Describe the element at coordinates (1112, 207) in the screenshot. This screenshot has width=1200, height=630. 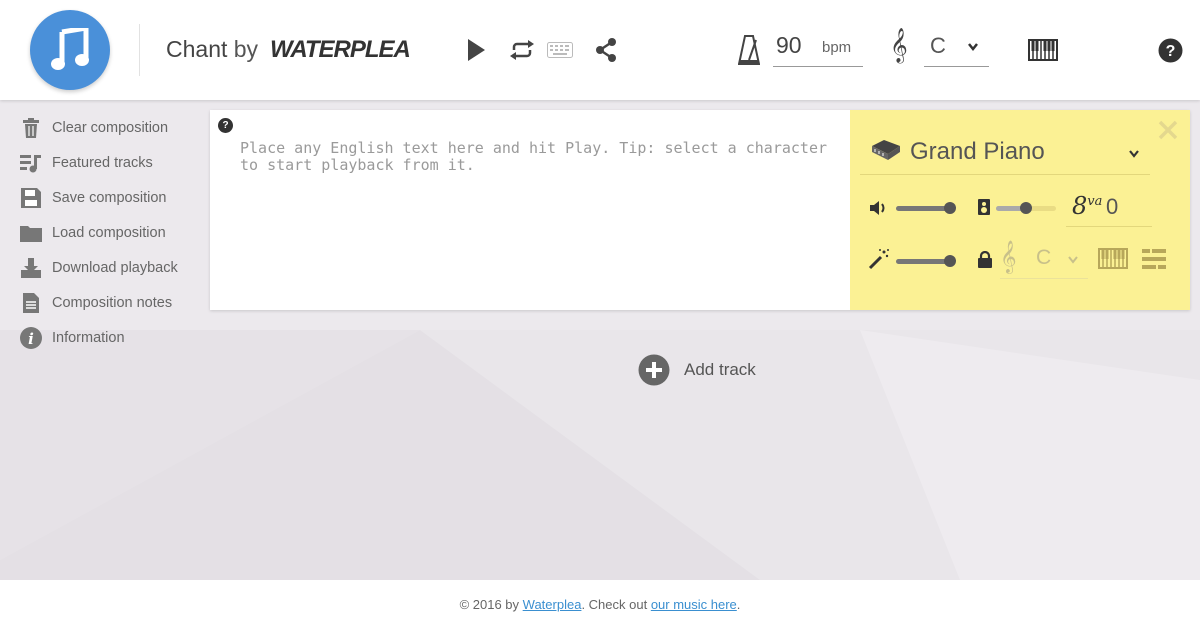
I see `octave-input: 0` at that location.